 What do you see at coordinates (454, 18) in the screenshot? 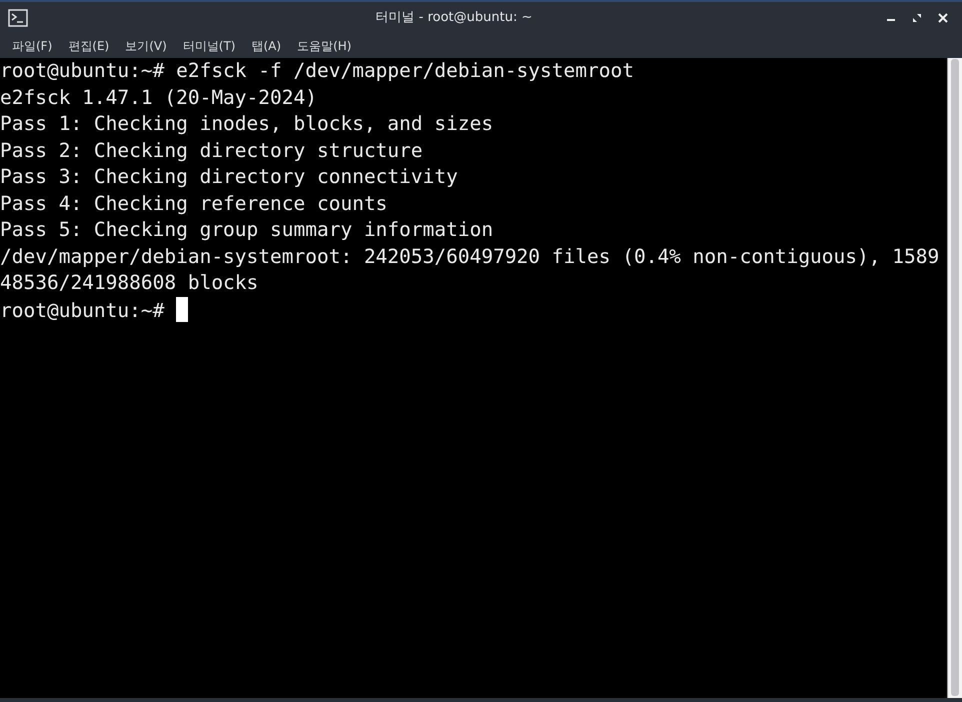
I see `window-title: 터미널 - root@ubuntu: ~` at bounding box center [454, 18].